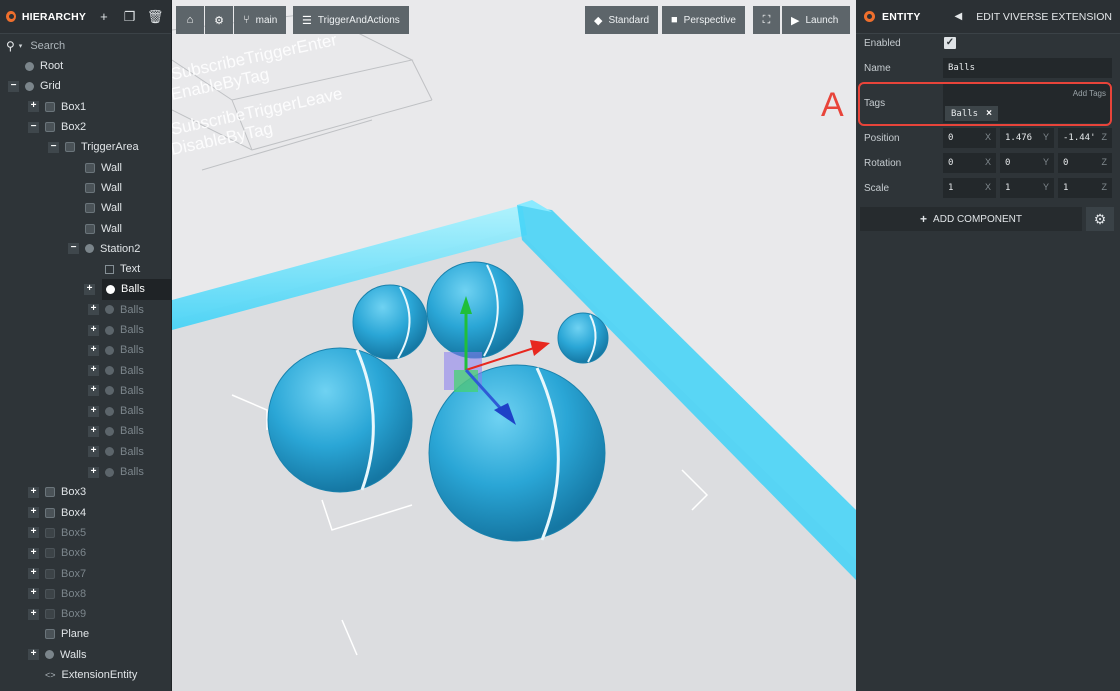 This screenshot has width=1120, height=691. What do you see at coordinates (47, 46) in the screenshot?
I see `search-input: Search` at bounding box center [47, 46].